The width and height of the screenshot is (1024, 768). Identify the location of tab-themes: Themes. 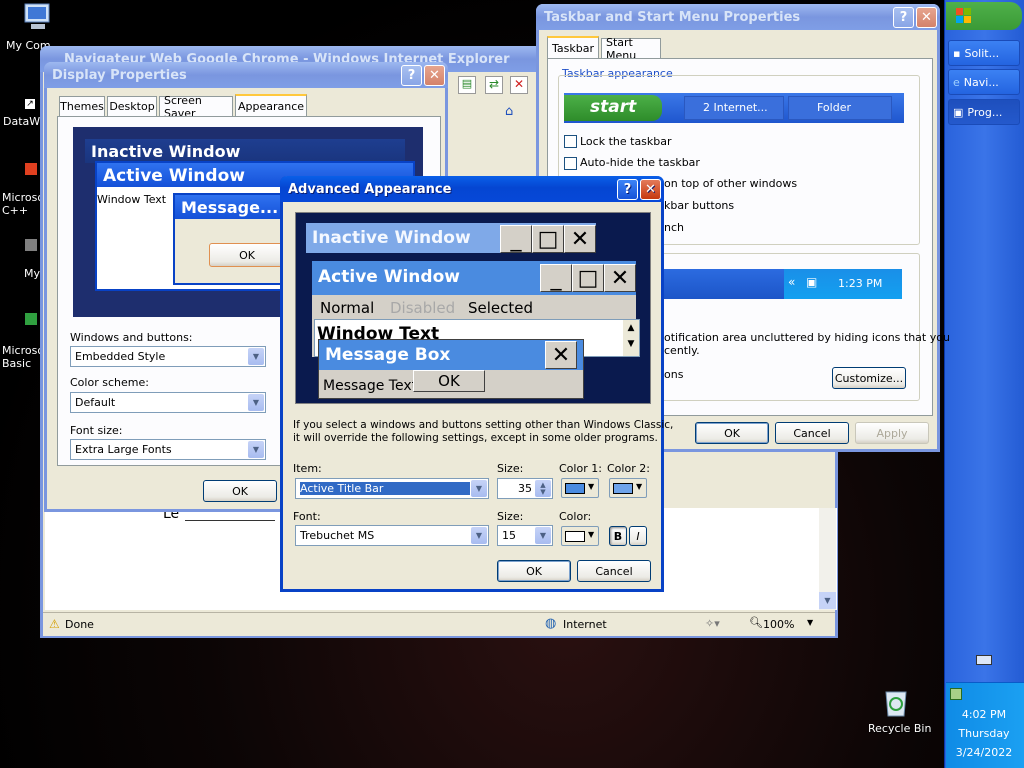
(82, 106).